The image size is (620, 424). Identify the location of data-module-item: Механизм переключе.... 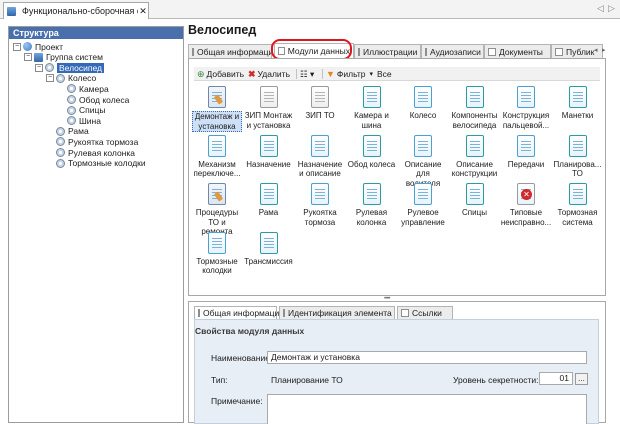
(217, 156).